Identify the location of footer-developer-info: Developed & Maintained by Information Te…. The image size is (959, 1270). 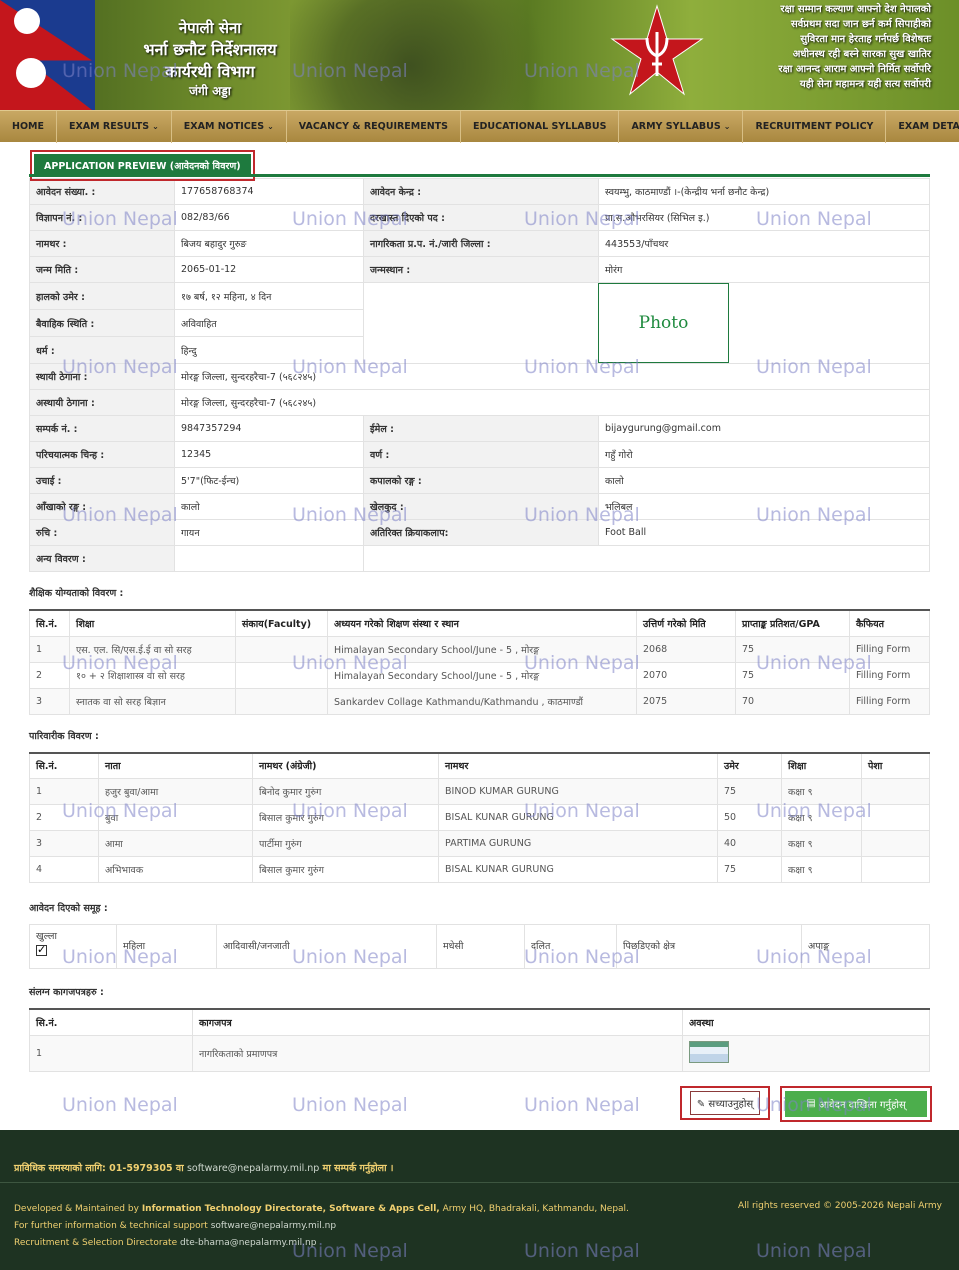
(321, 1226).